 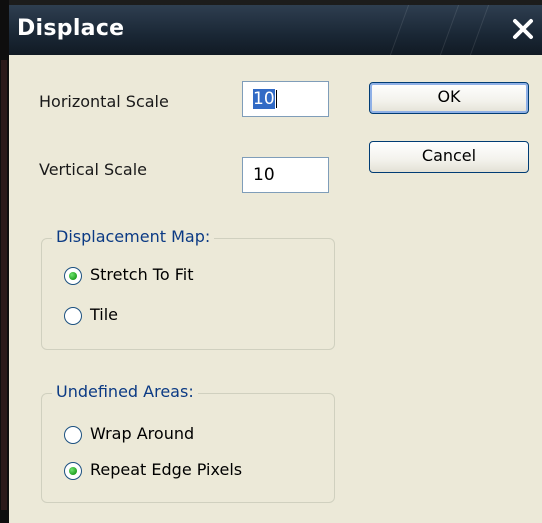 What do you see at coordinates (4, 261) in the screenshot?
I see `background-edge` at bounding box center [4, 261].